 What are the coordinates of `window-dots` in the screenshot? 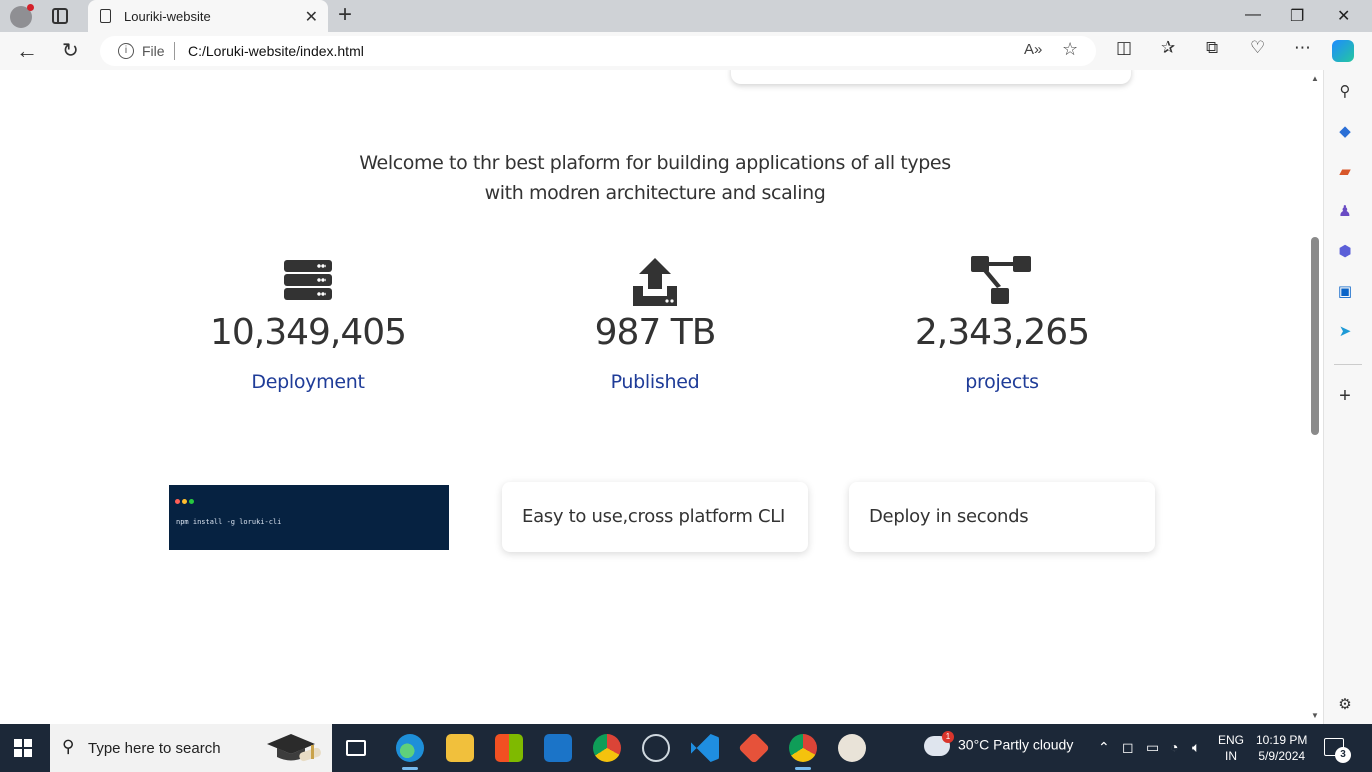 It's located at (185, 500).